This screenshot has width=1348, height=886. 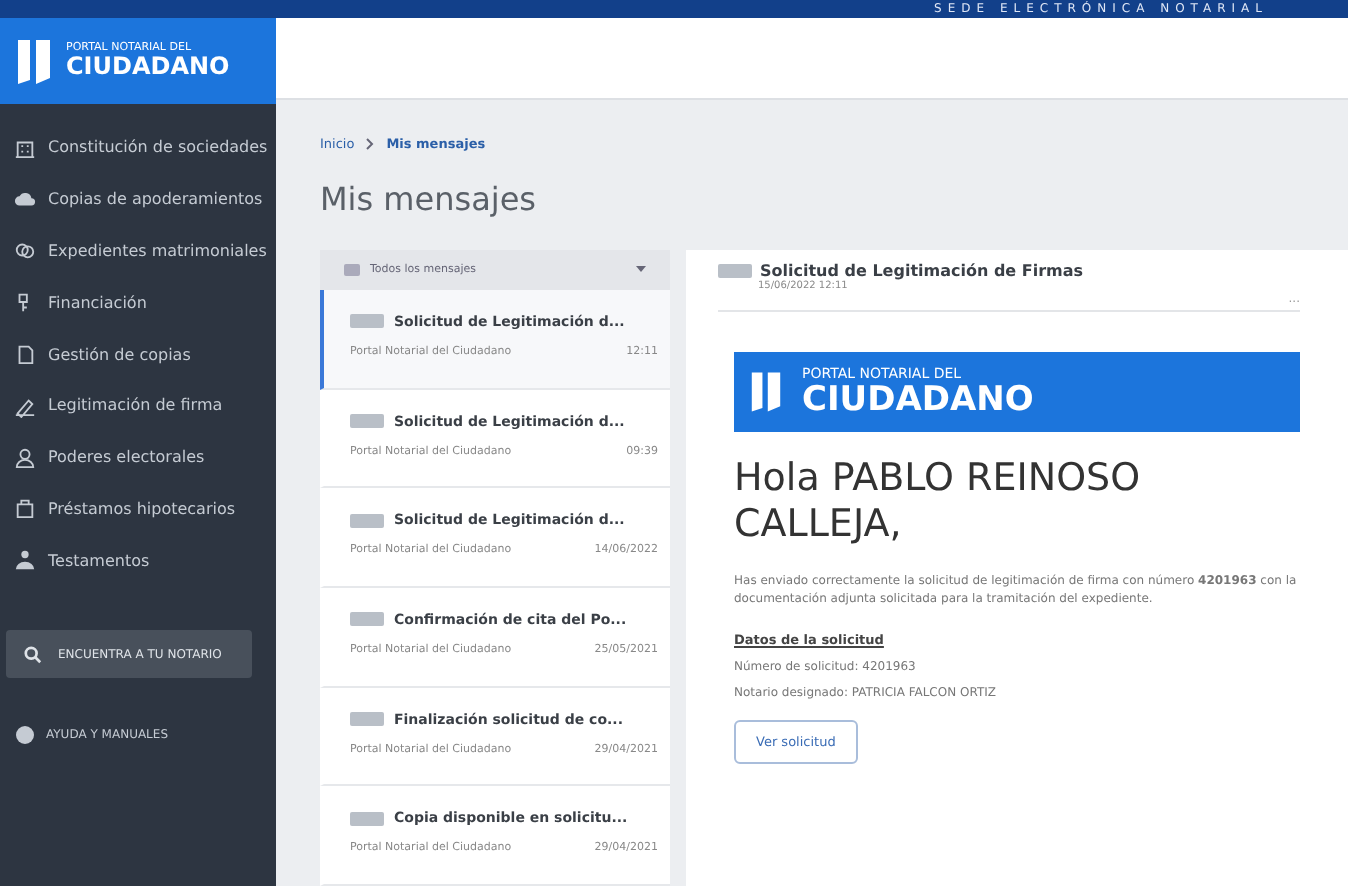 What do you see at coordinates (641, 269) in the screenshot?
I see `caret-icon` at bounding box center [641, 269].